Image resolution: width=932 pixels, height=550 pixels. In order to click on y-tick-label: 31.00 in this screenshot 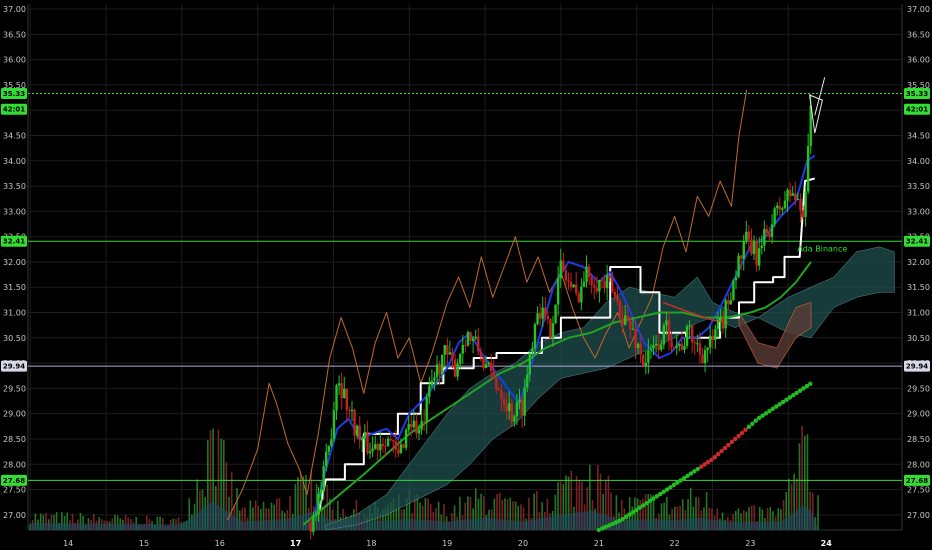, I will do `click(918, 313)`.